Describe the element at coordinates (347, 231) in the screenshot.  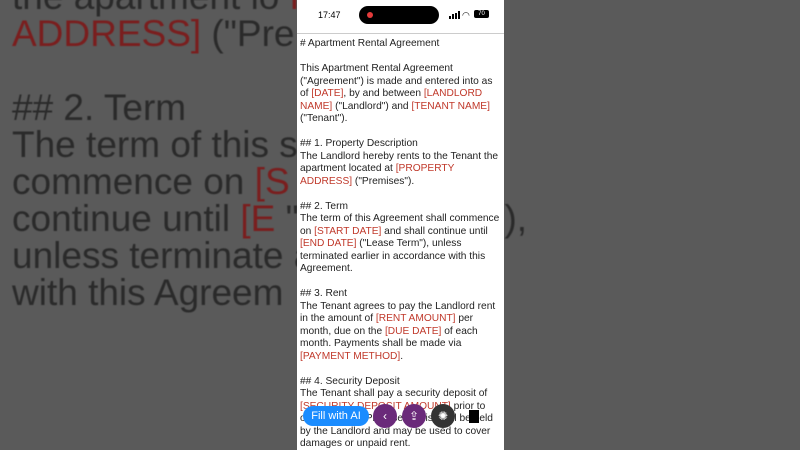
I see `placeholder-field: [START DATE]` at that location.